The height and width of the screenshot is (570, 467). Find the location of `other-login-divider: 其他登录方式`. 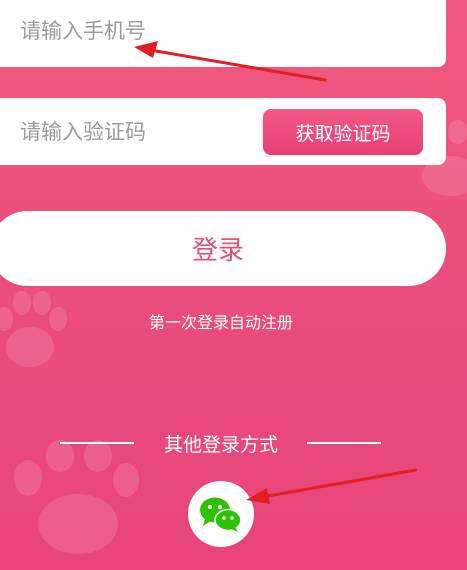

other-login-divider: 其他登录方式 is located at coordinates (221, 445).